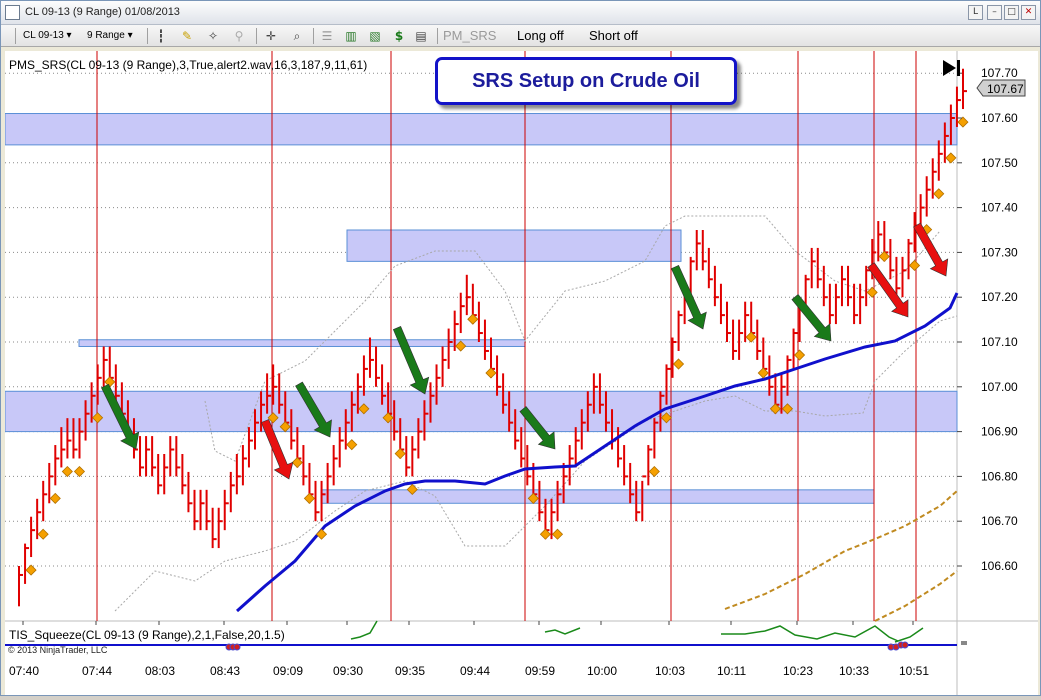 The height and width of the screenshot is (700, 1041). What do you see at coordinates (999, 252) in the screenshot?
I see `price-tick-label: 107.30` at bounding box center [999, 252].